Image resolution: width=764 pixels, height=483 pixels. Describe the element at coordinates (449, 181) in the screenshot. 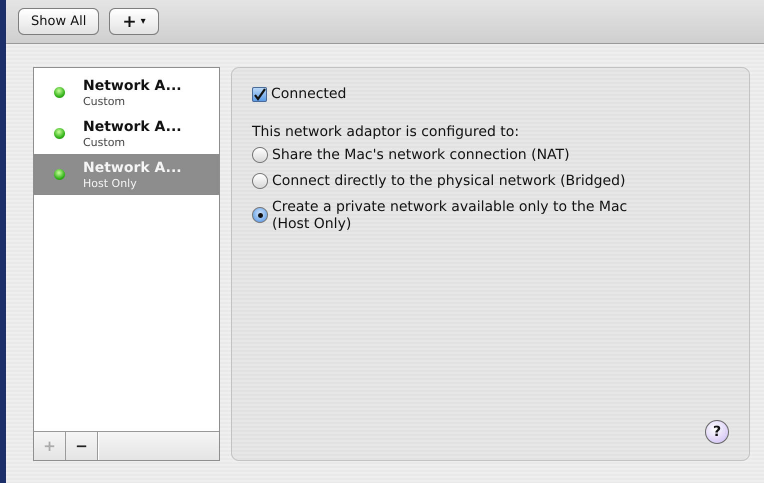

I see `option-label: Connect directly to the physical network (Bridged)` at that location.